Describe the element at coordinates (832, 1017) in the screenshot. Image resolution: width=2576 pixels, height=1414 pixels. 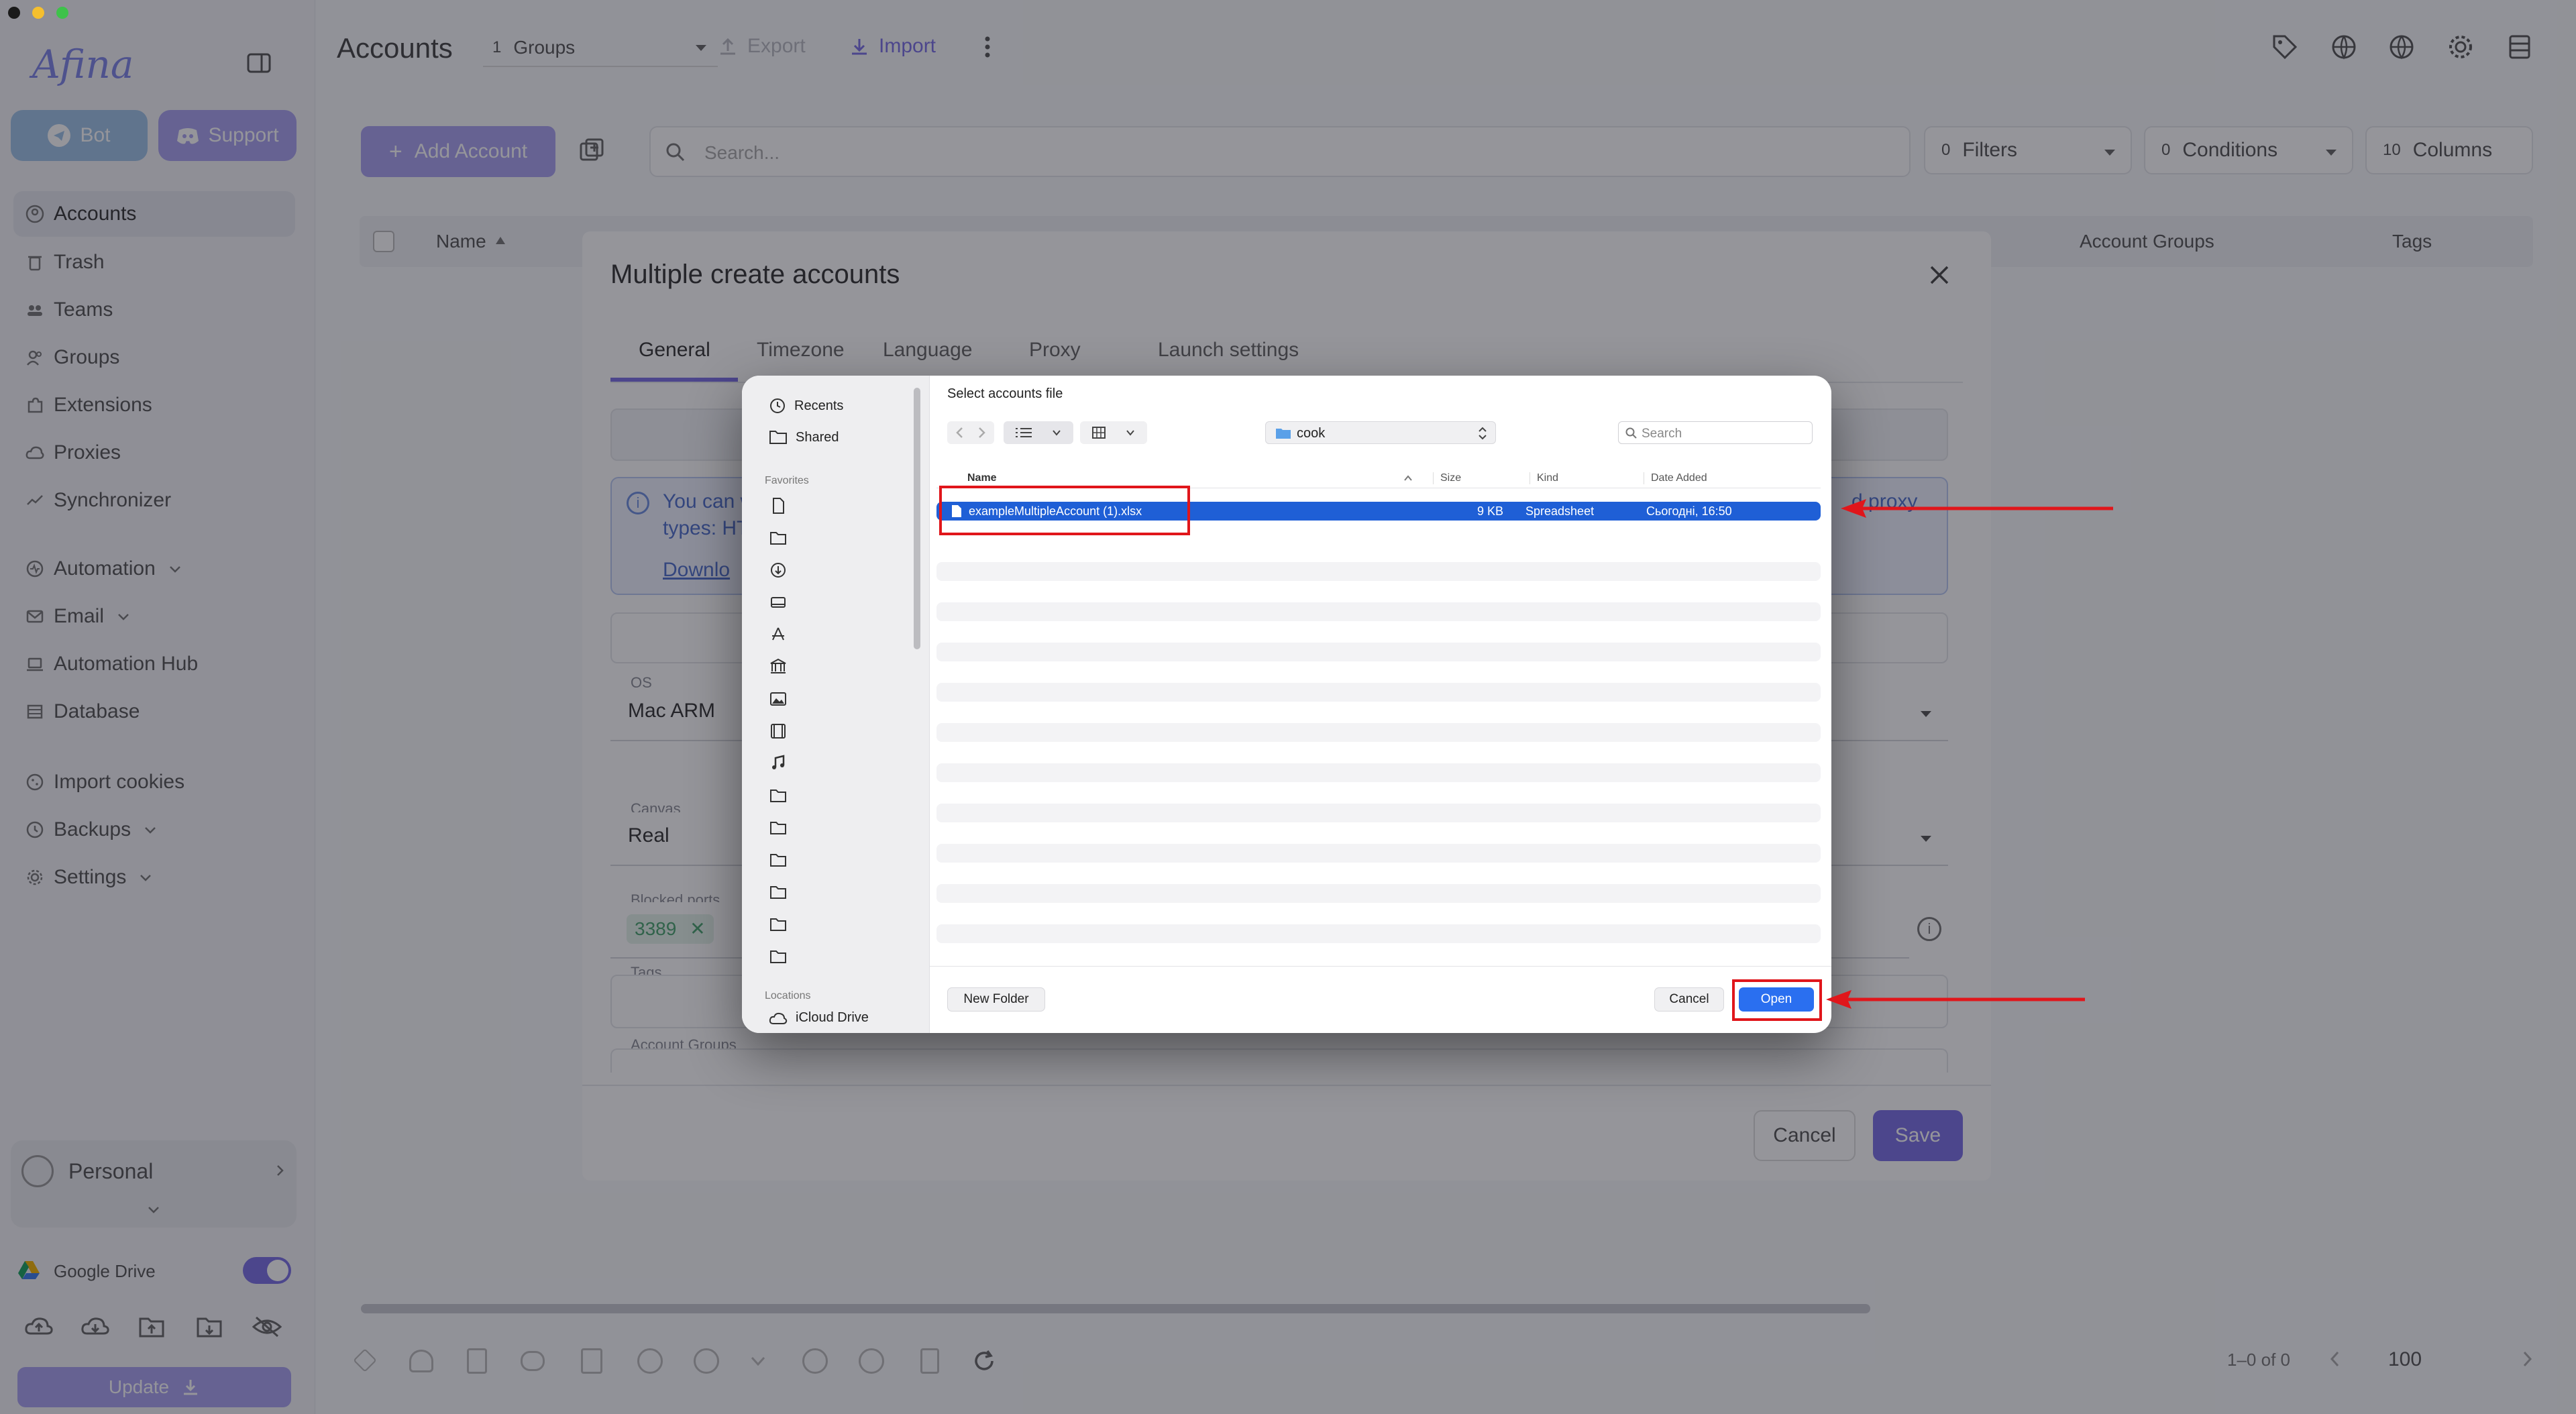
I see `icloud-drive-label: iCloud Drive` at that location.